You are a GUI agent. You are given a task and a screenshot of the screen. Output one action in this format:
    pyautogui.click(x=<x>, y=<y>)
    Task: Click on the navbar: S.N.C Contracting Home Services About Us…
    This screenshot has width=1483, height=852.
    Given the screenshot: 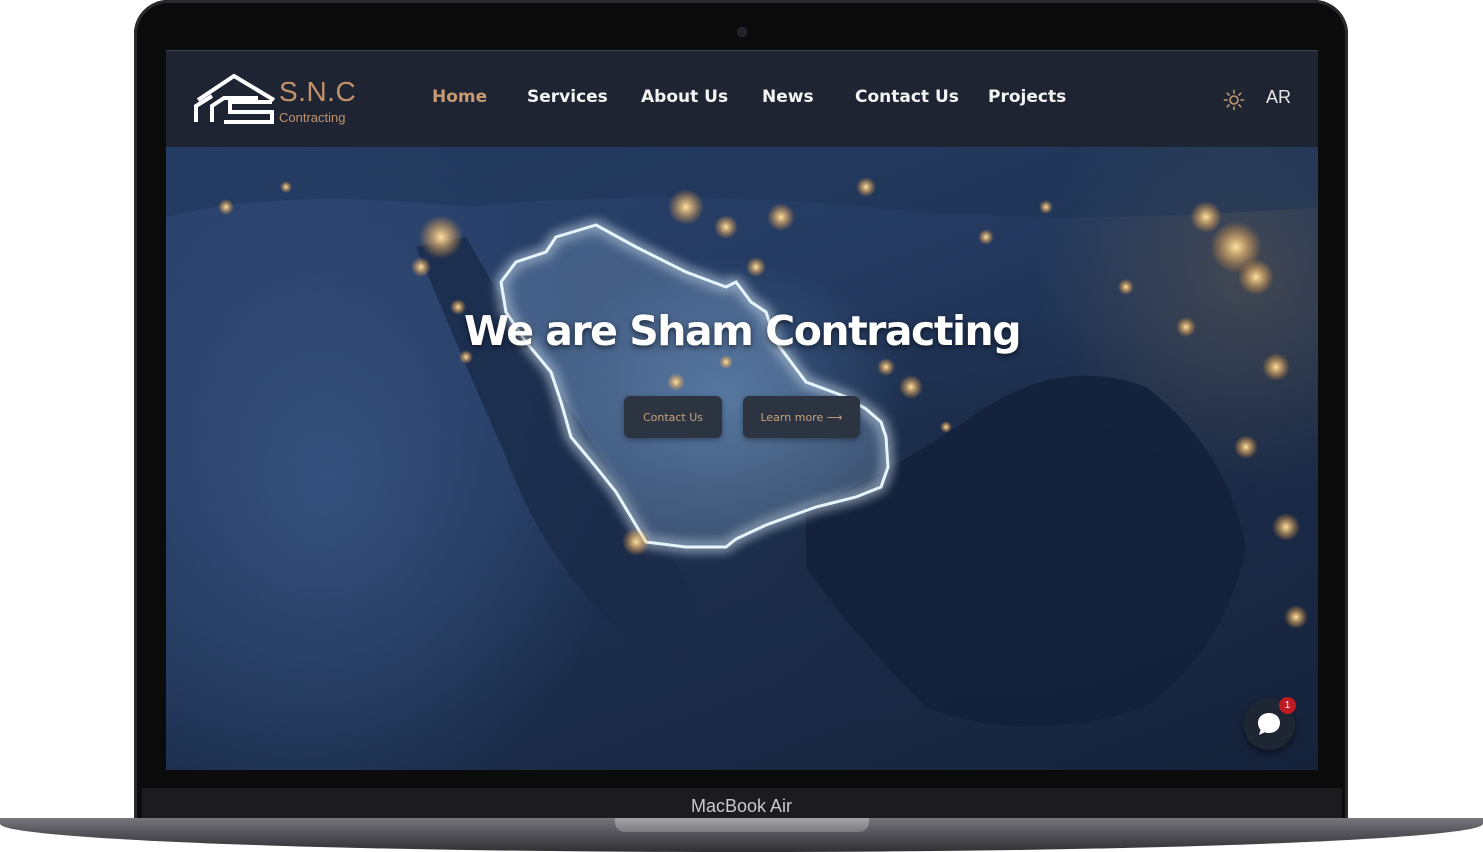 What is the action you would take?
    pyautogui.click(x=742, y=99)
    